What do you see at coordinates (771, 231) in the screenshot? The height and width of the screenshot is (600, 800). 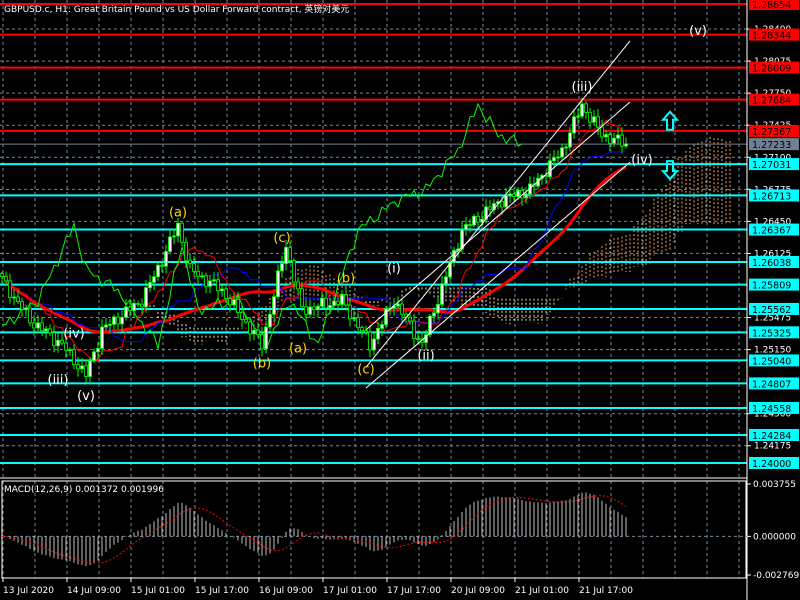 I see `support-price-label: 1.26367` at bounding box center [771, 231].